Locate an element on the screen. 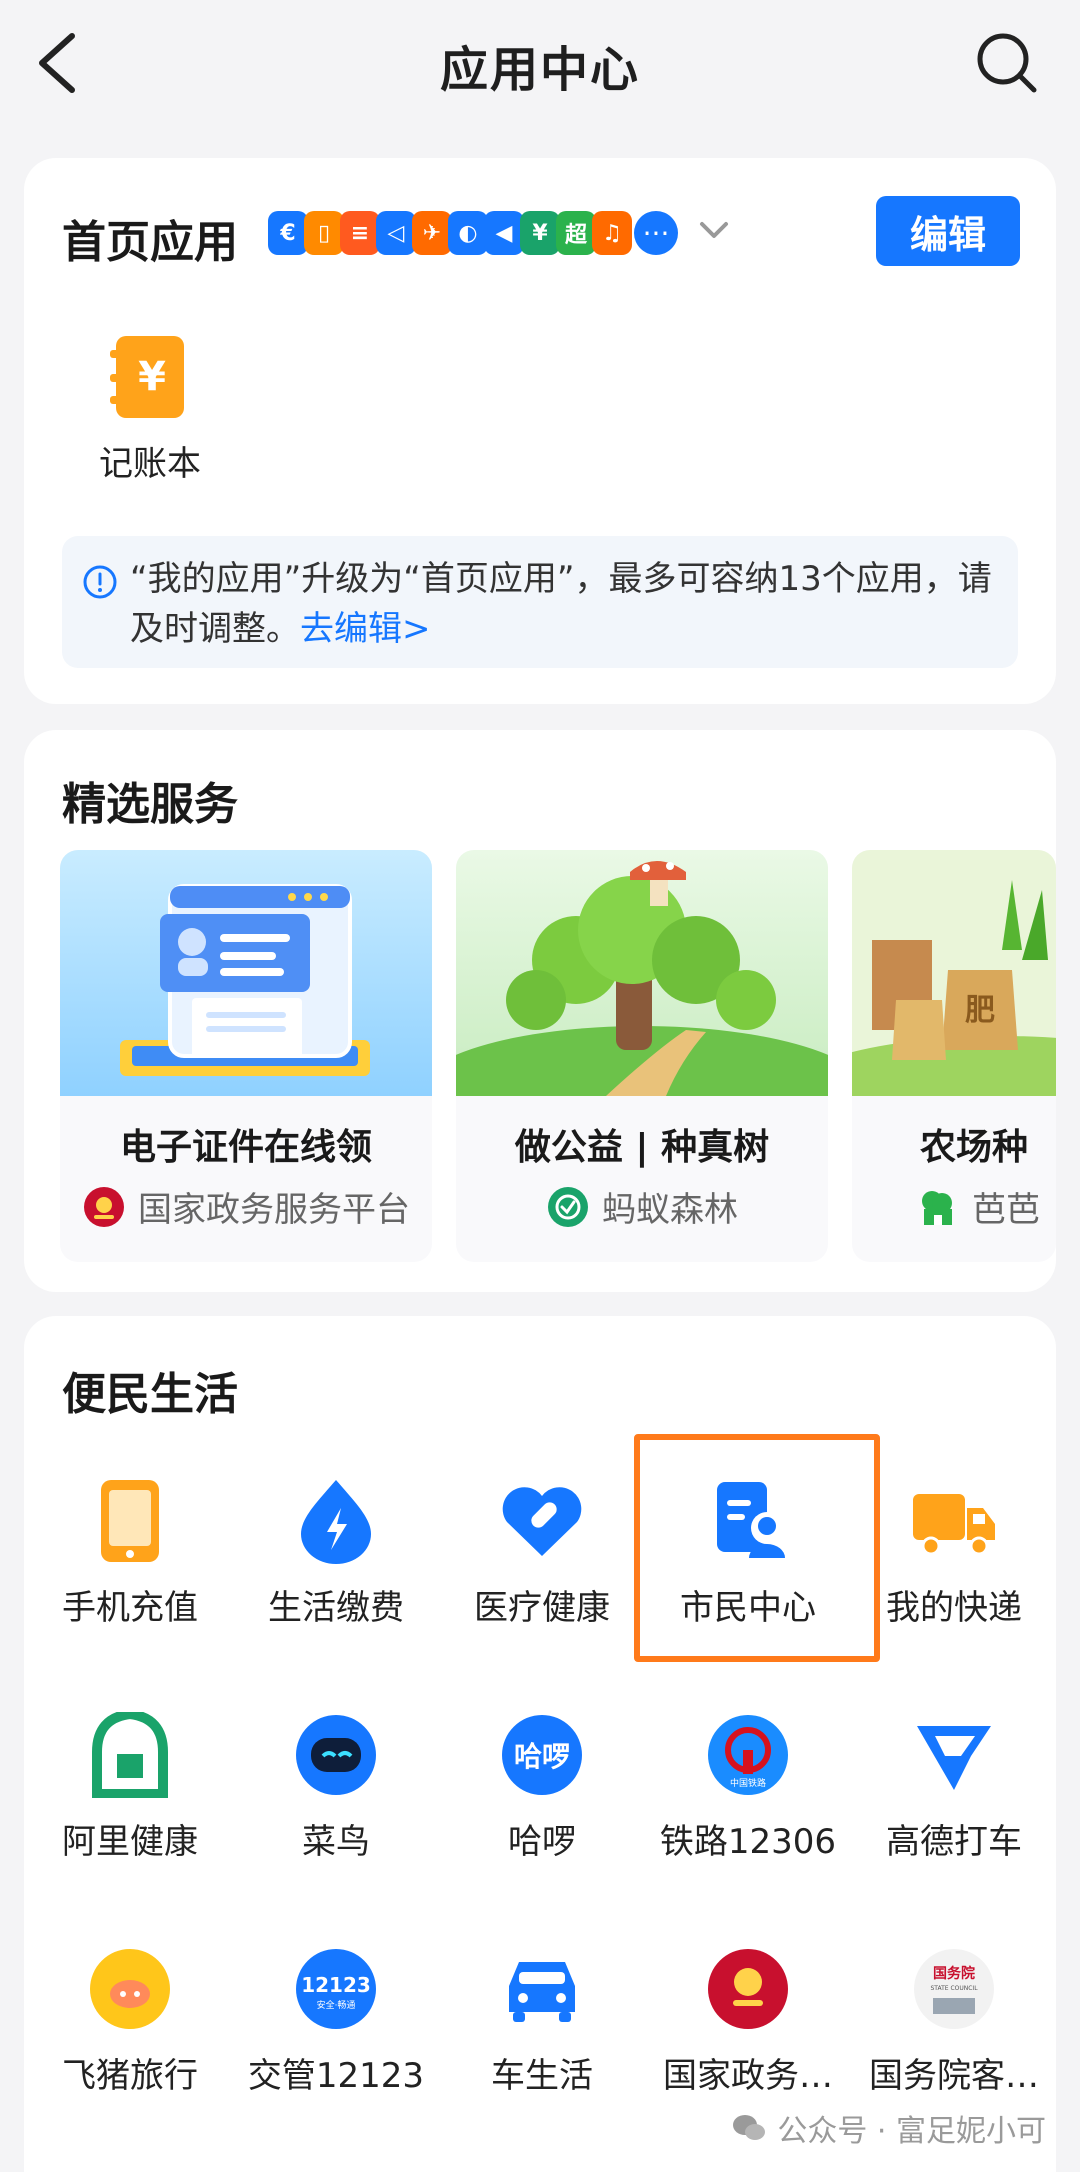 This screenshot has height=2172, width=1080. app-tile-traffic-12123: 12123 安全·畅通 交管12123 is located at coordinates (336, 2021).